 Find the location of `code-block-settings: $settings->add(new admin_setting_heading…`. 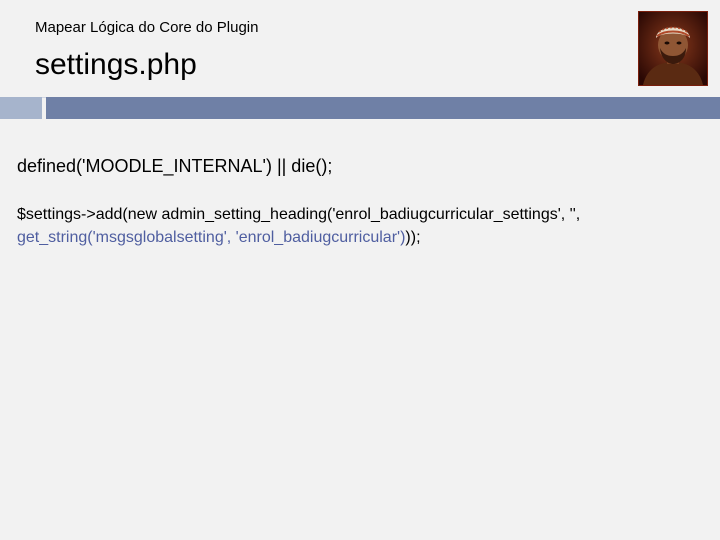

code-block-settings: $settings->add(new admin_setting_heading… is located at coordinates (362, 226).